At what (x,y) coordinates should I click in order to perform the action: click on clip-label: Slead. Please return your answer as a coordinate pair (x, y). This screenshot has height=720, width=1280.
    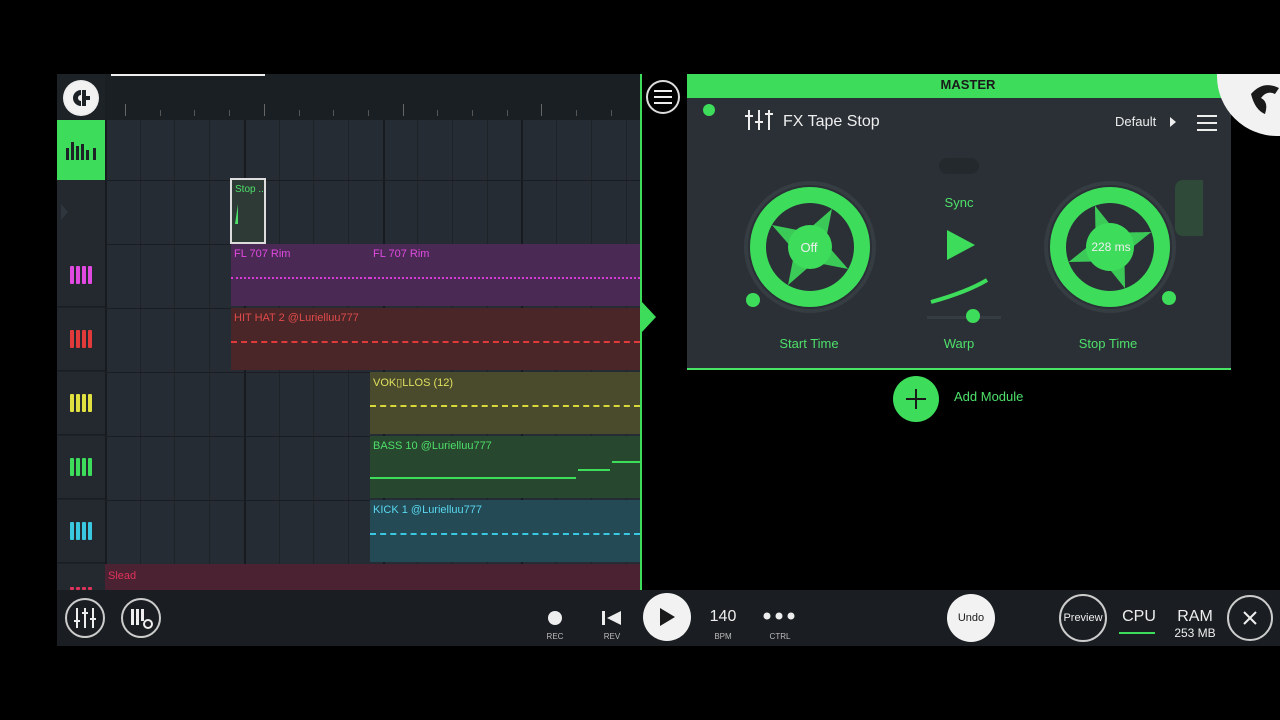
    Looking at the image, I should click on (122, 576).